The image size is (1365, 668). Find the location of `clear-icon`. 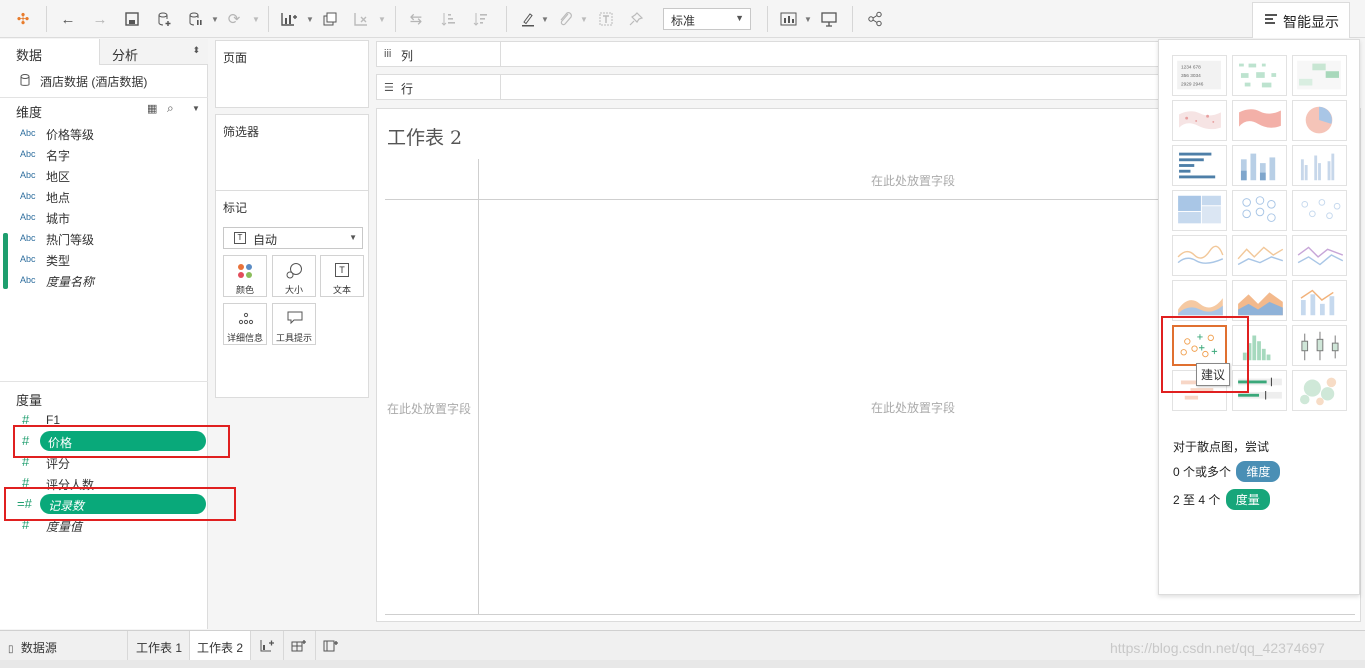

clear-icon is located at coordinates (361, 19).